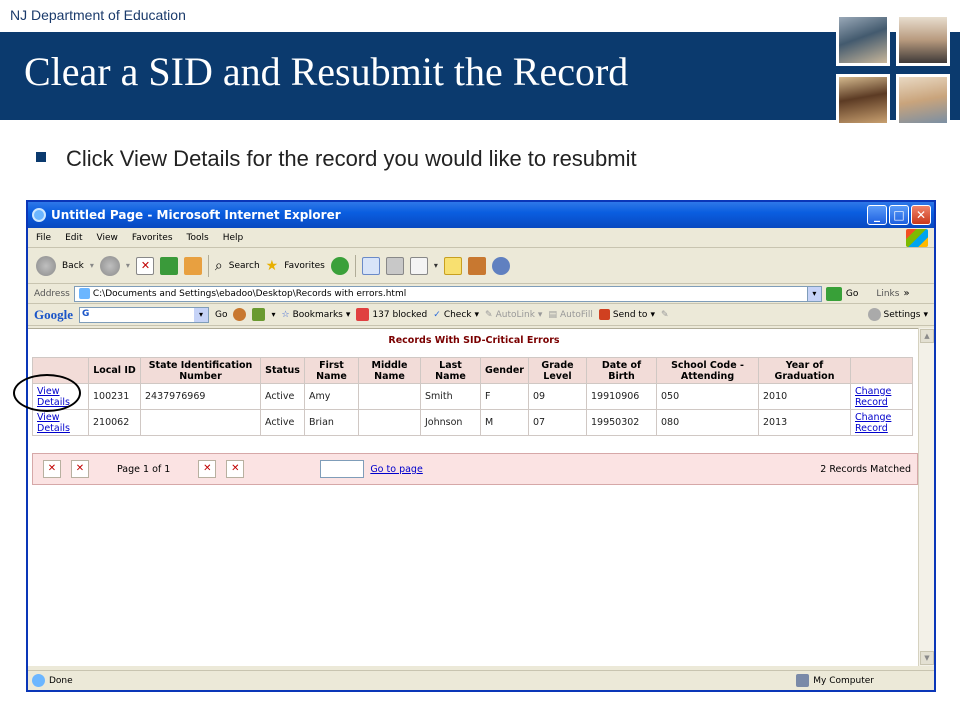 The image size is (960, 720). I want to click on google-search-dropdown-icon: ▾, so click(201, 314).